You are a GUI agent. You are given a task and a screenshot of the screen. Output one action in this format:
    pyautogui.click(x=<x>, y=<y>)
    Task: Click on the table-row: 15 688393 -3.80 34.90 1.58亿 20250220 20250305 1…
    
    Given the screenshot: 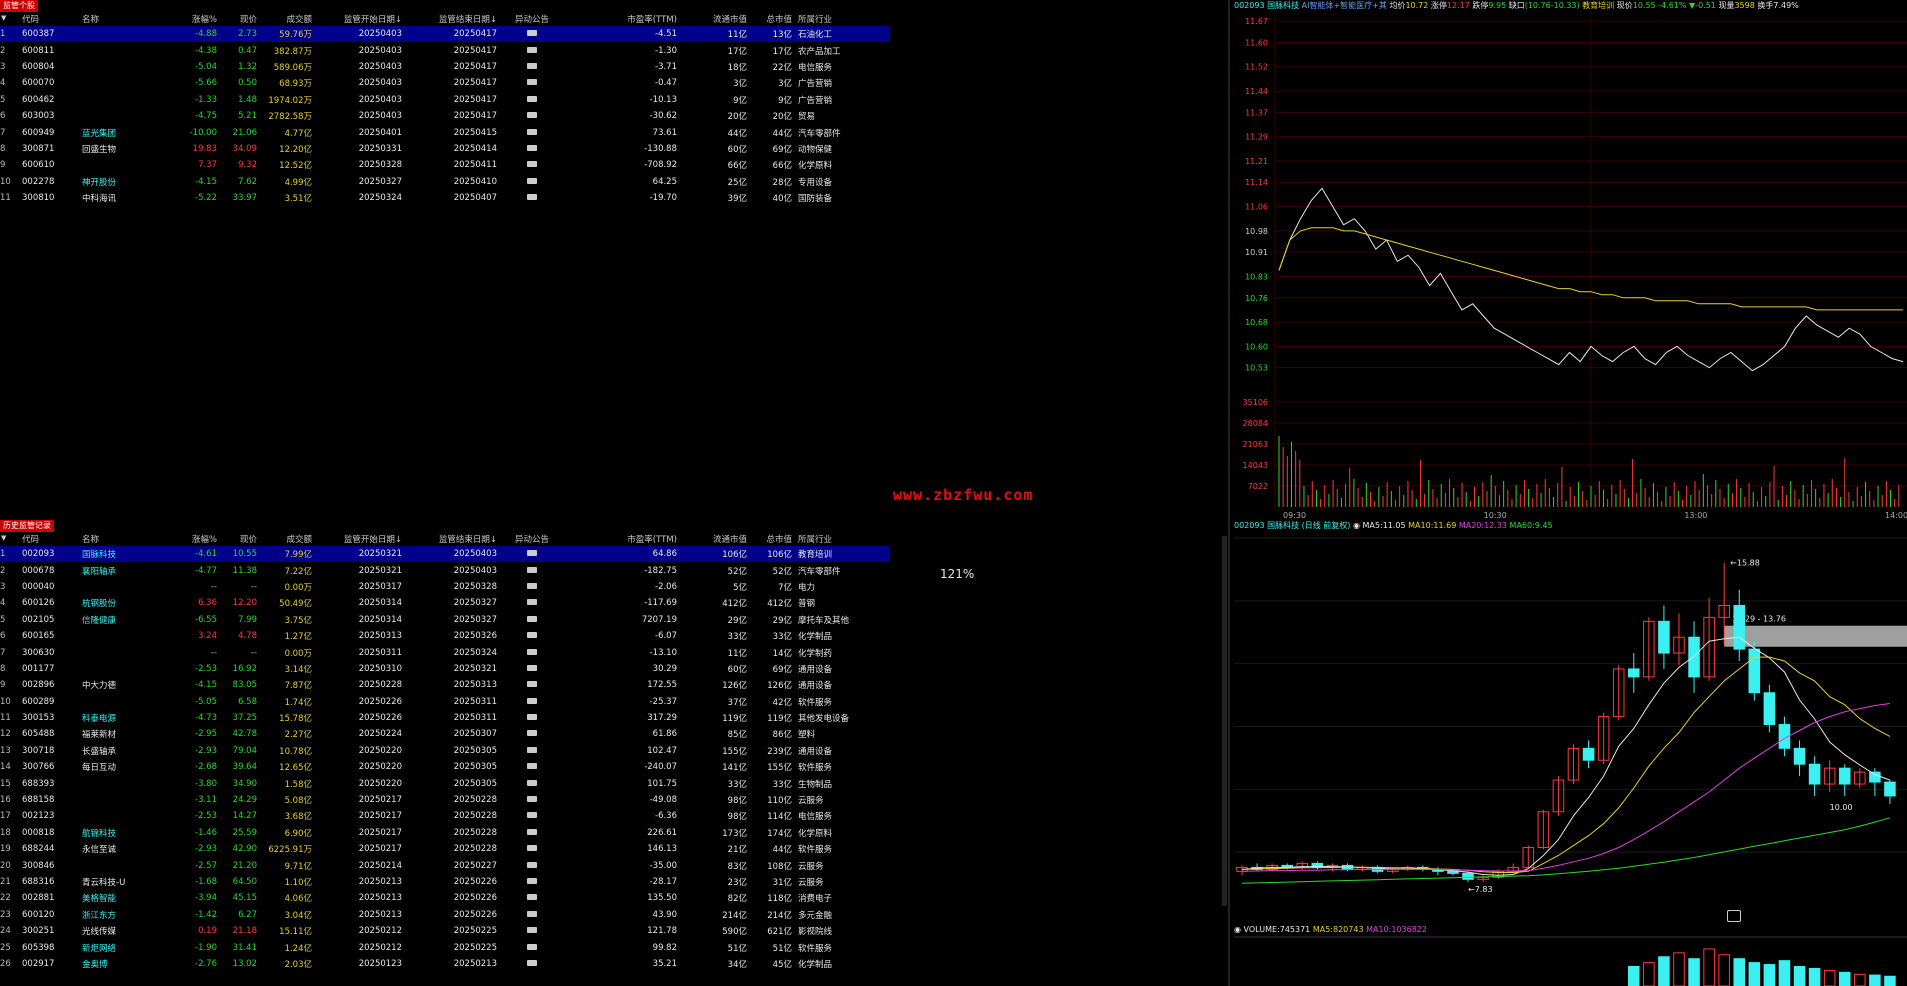 What is the action you would take?
    pyautogui.click(x=445, y=783)
    